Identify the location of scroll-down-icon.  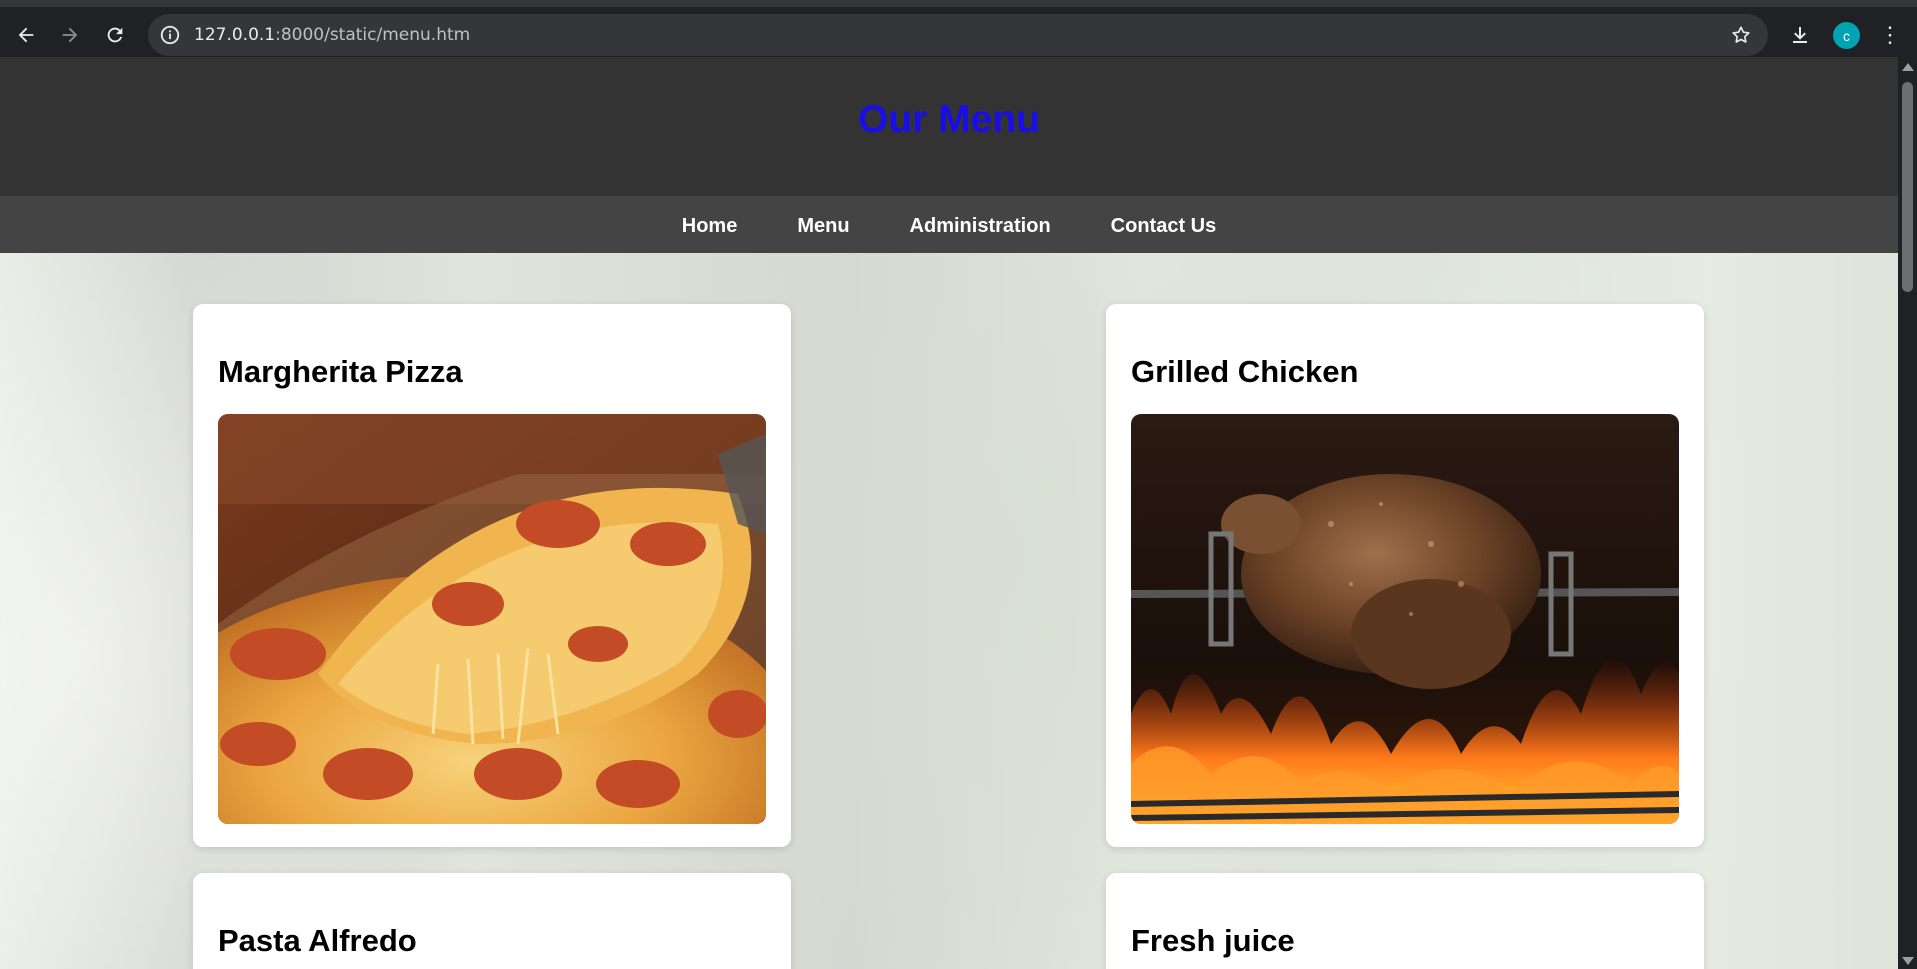
(1908, 961).